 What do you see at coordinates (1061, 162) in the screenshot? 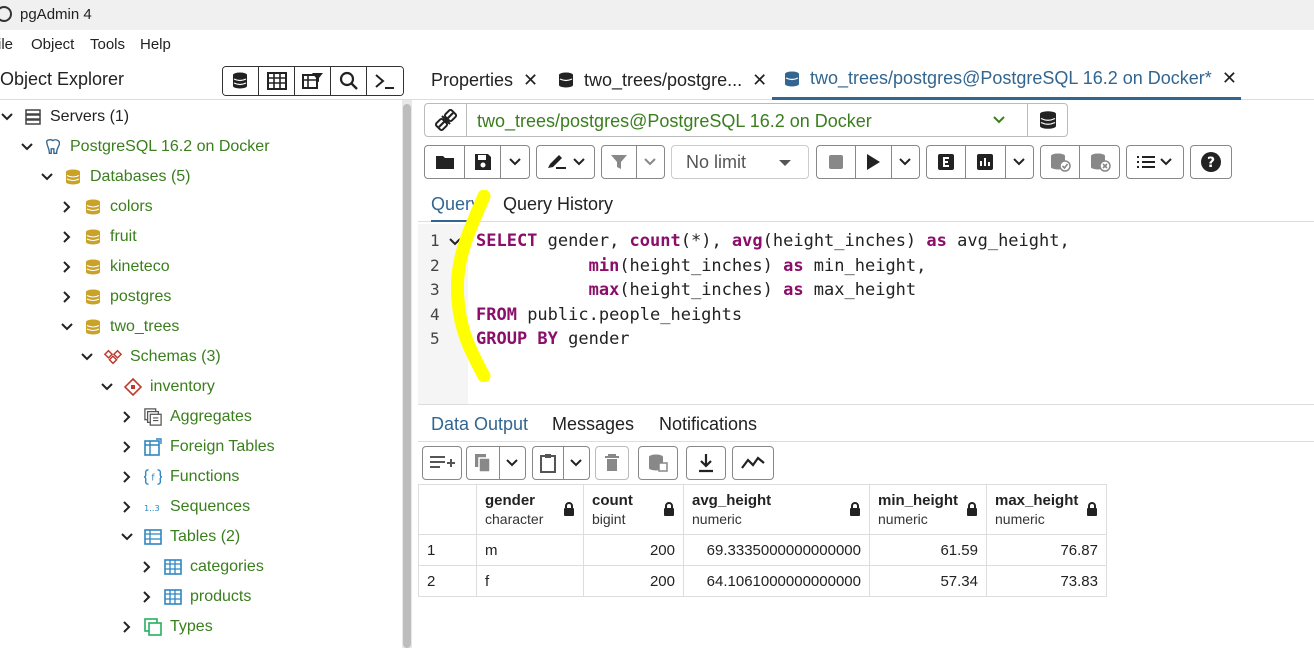
I see `commit-icon` at bounding box center [1061, 162].